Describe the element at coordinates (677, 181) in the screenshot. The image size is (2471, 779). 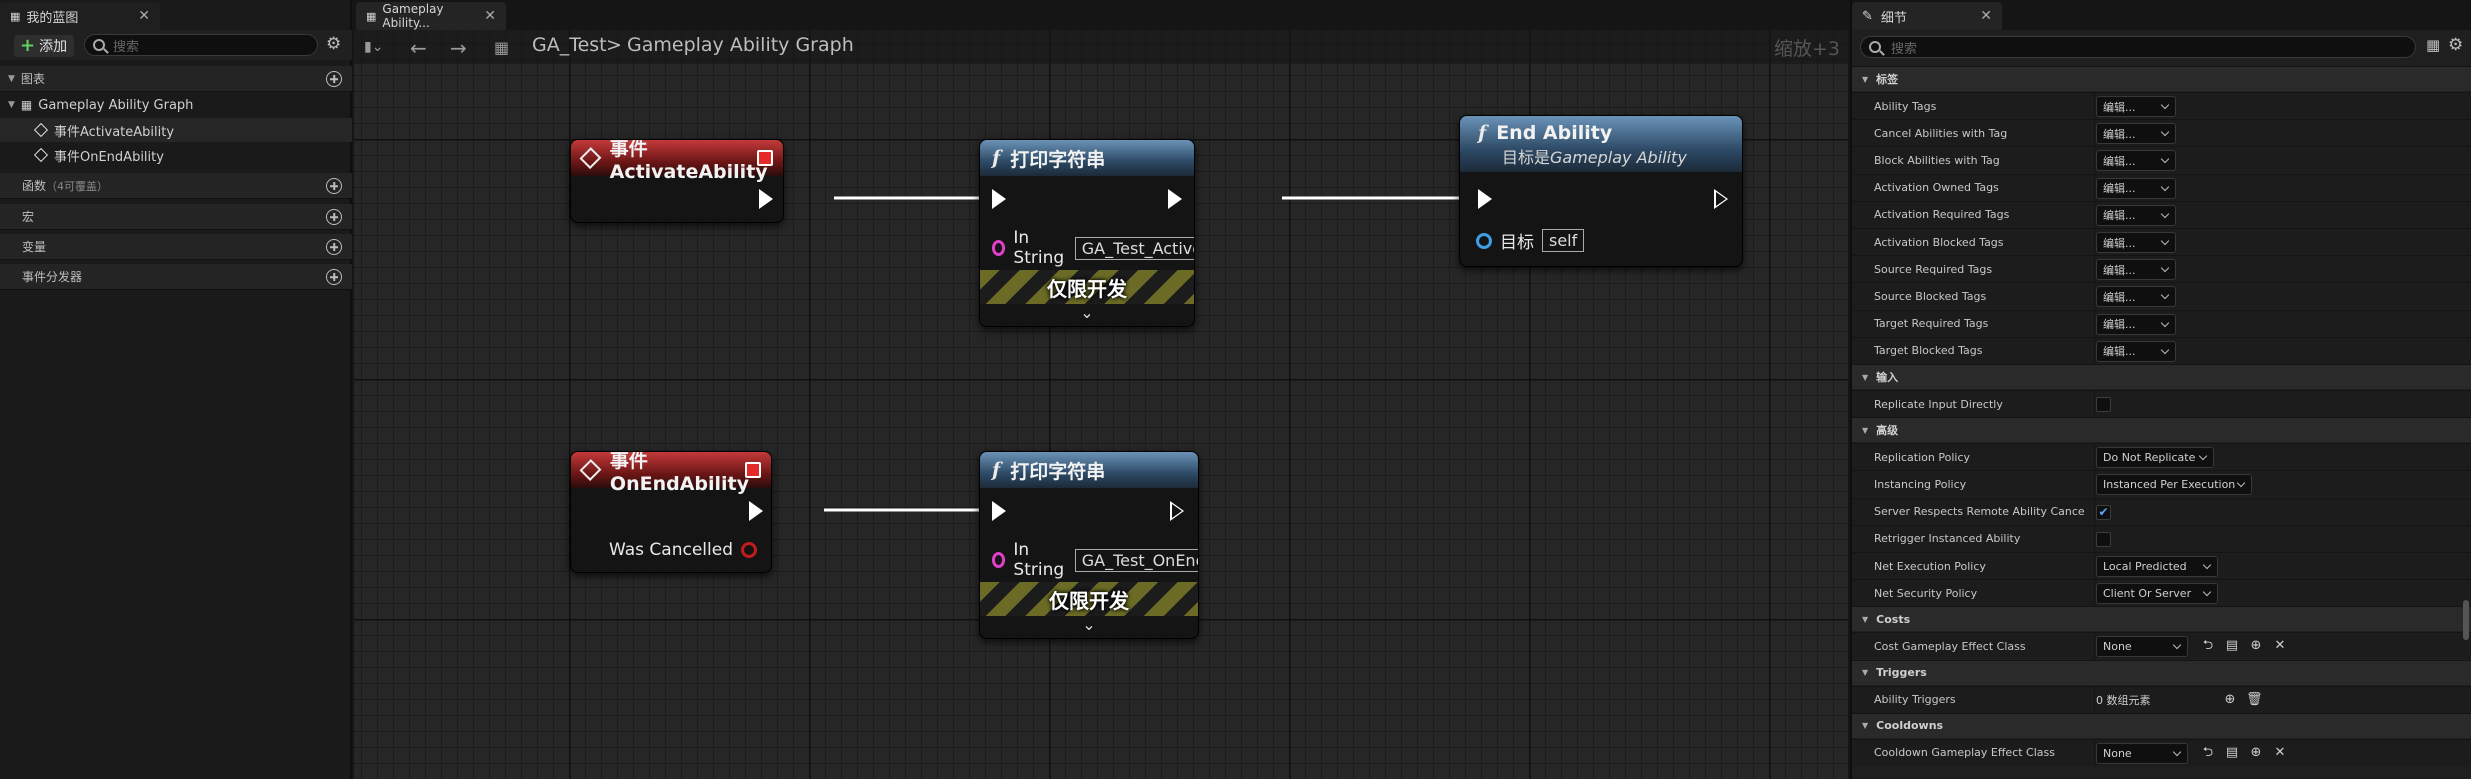
I see `node-event-activate-ability: 事件ActivateAbility` at that location.